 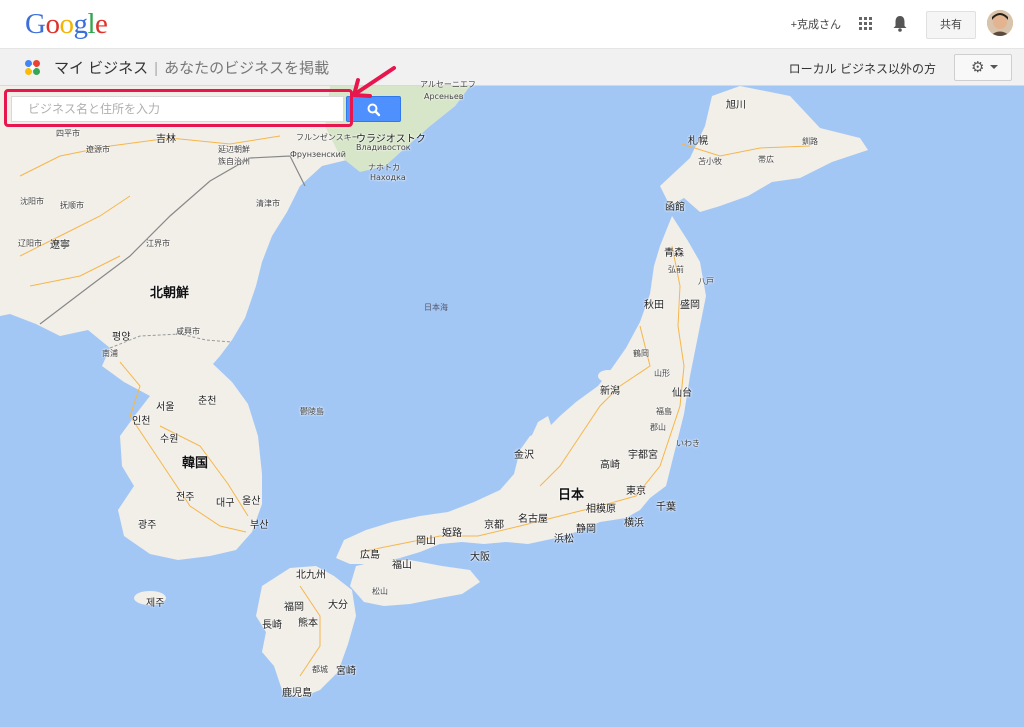 I want to click on top-bar: Google +克成さん 共有, so click(x=512, y=24).